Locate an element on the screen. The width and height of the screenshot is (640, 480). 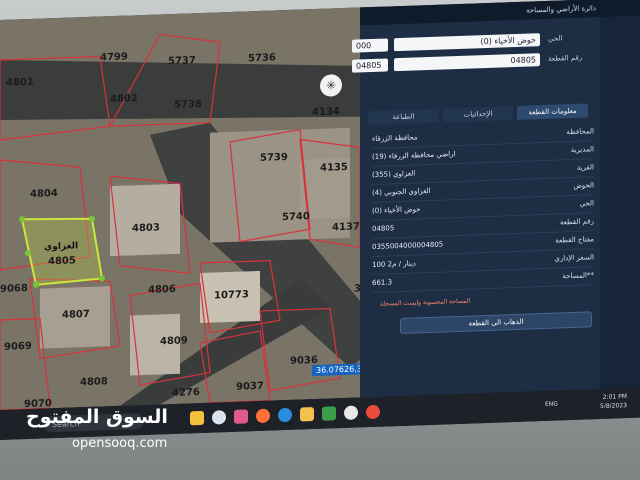
watermark-latin: opensooq.com is located at coordinates (120, 443).